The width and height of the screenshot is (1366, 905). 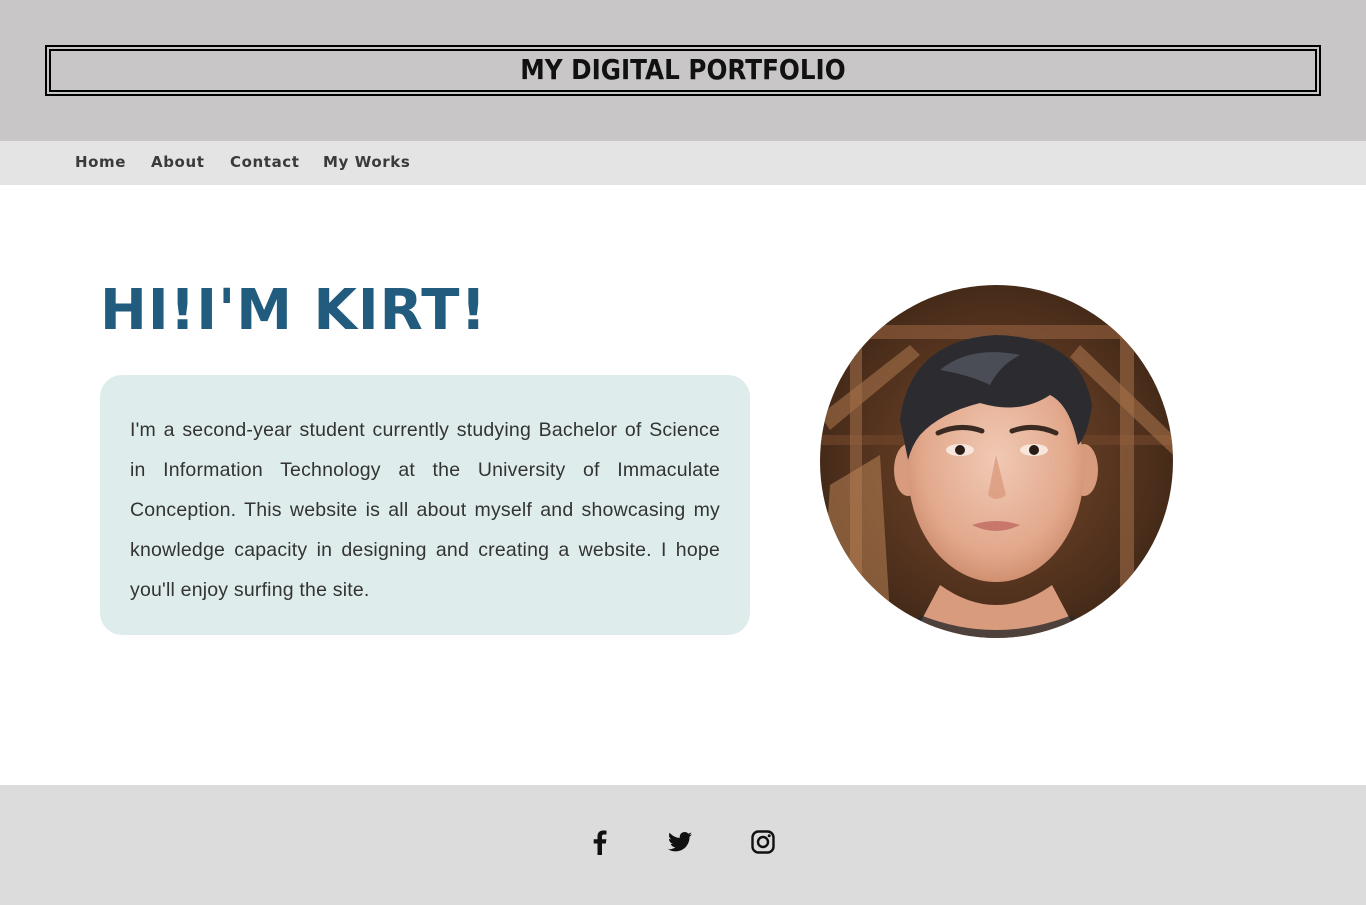 I want to click on title-frame: MY DIGITAL PORTFOLIO, so click(x=683, y=70).